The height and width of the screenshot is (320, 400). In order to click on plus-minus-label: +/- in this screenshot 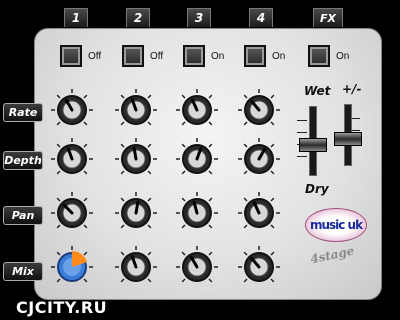, I will do `click(352, 89)`.